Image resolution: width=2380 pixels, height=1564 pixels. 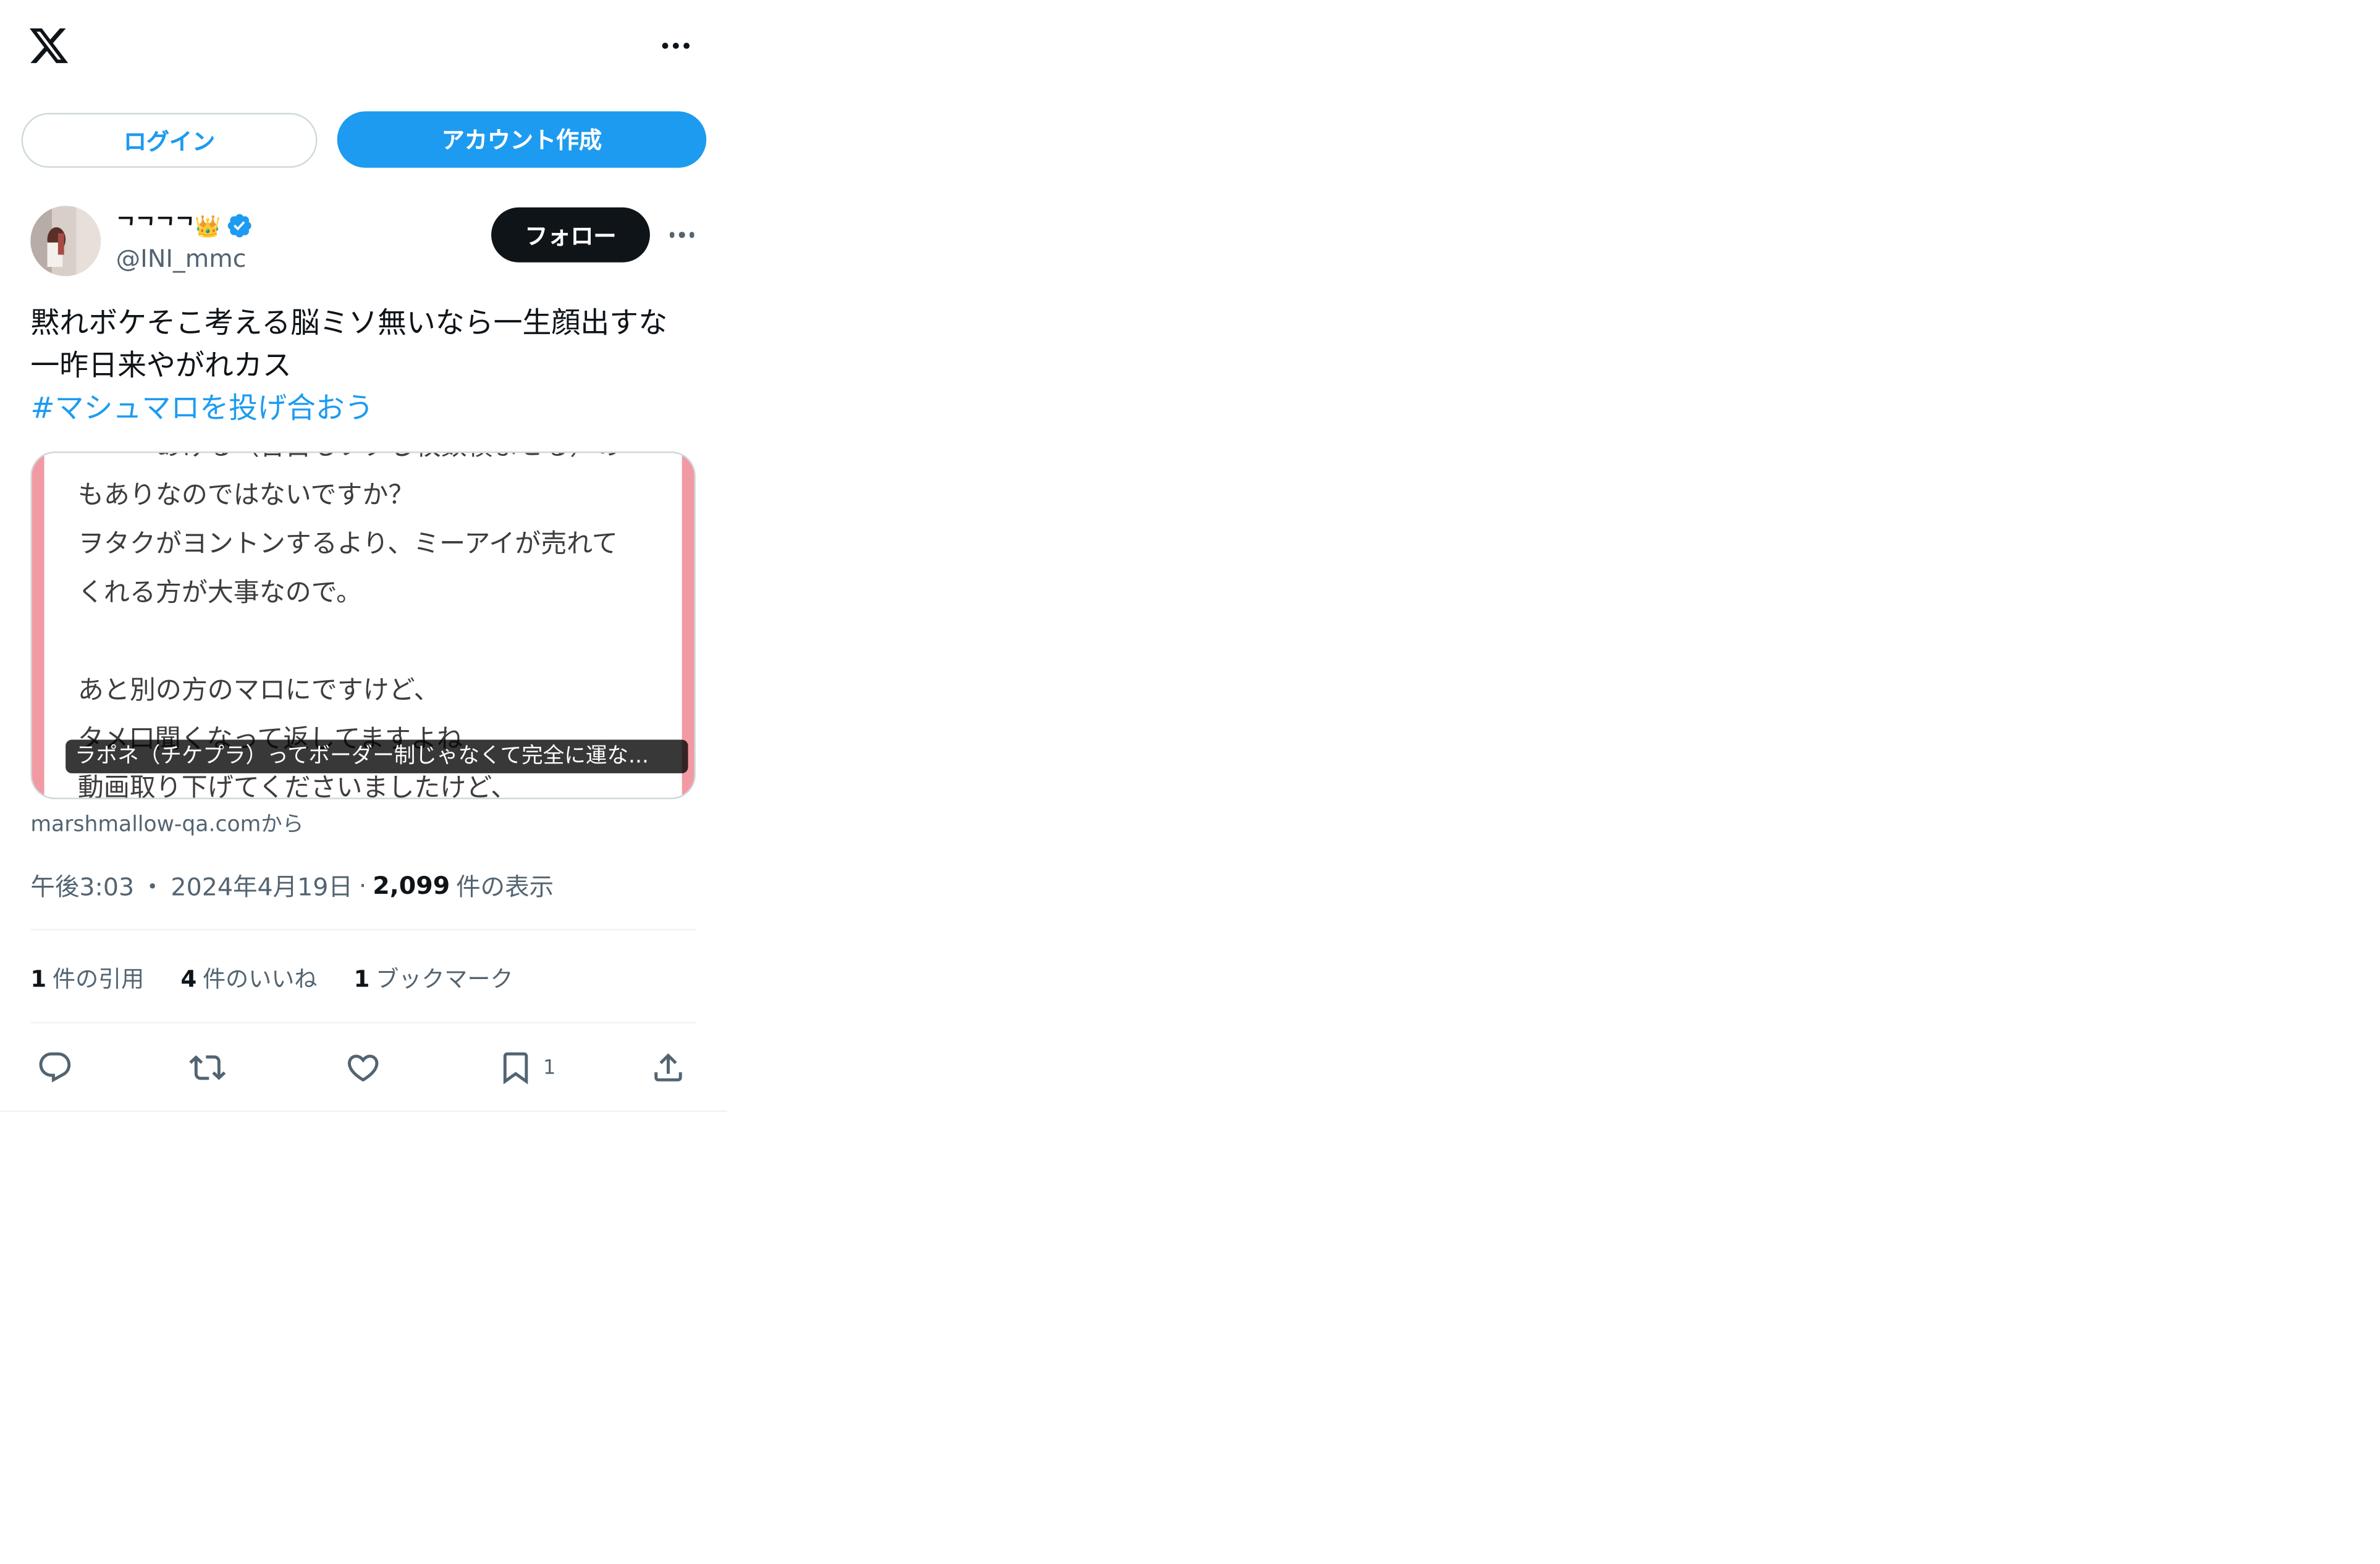 I want to click on repost-icon, so click(x=208, y=1067).